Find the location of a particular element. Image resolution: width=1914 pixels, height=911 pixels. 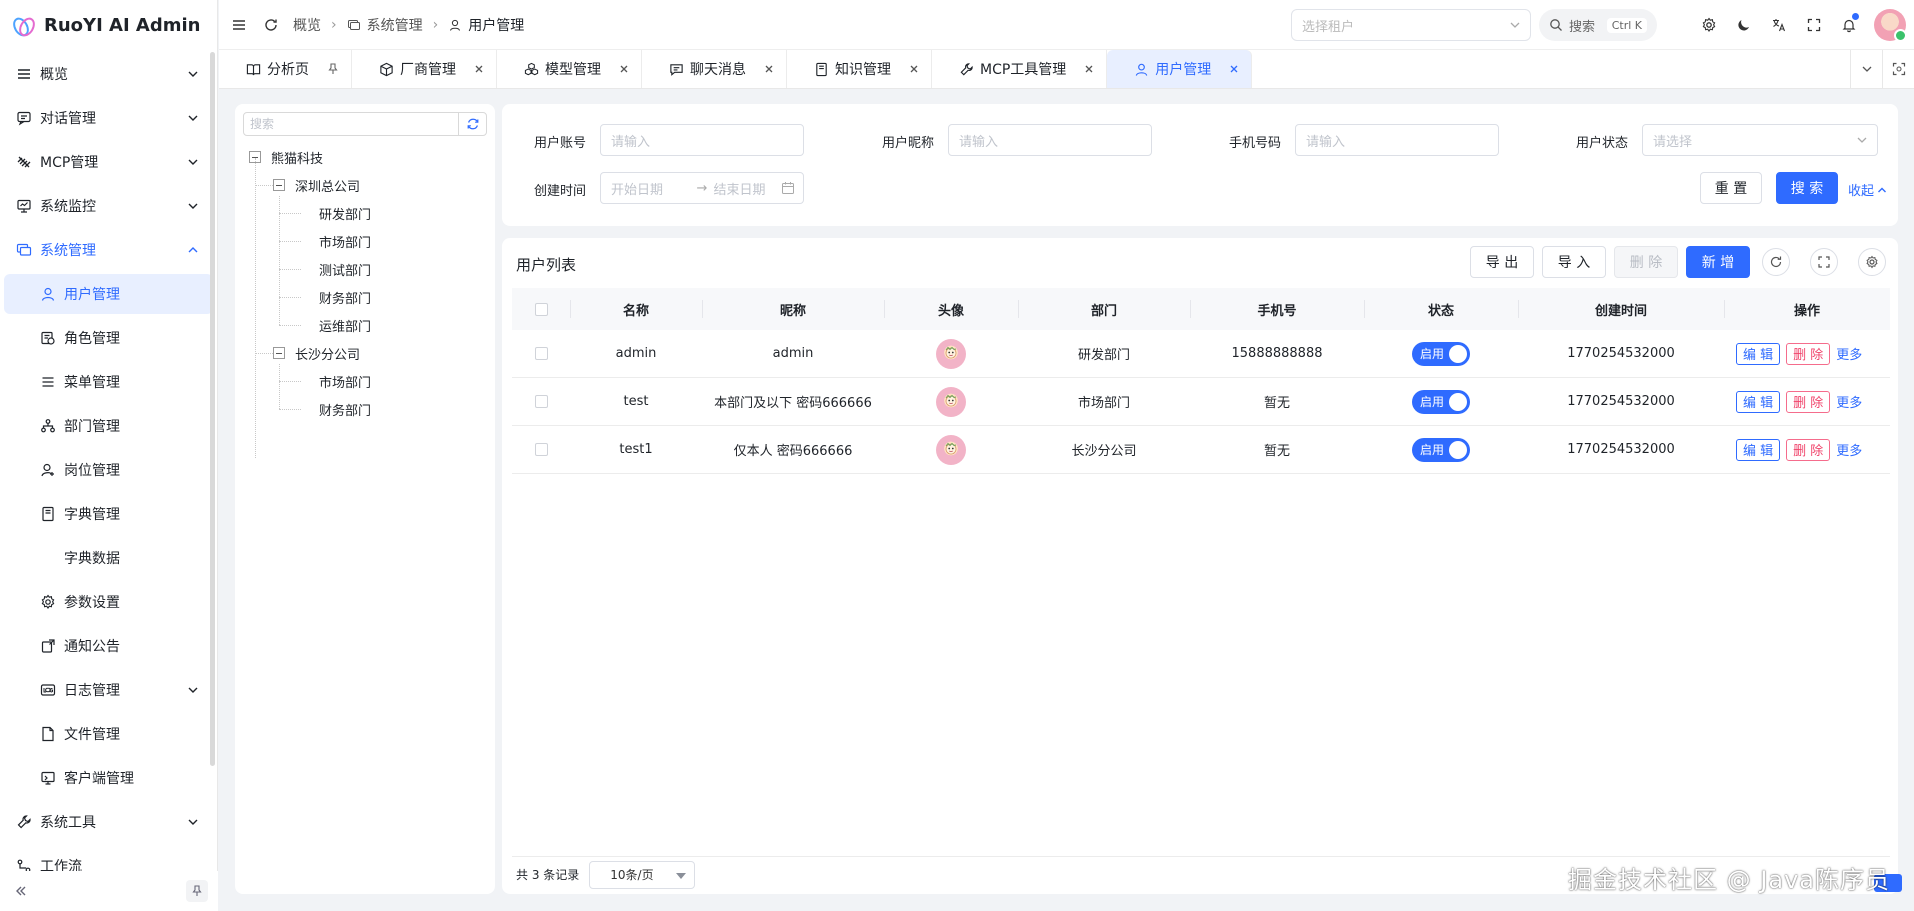

batch-delete-button: 删 除 is located at coordinates (1646, 262).